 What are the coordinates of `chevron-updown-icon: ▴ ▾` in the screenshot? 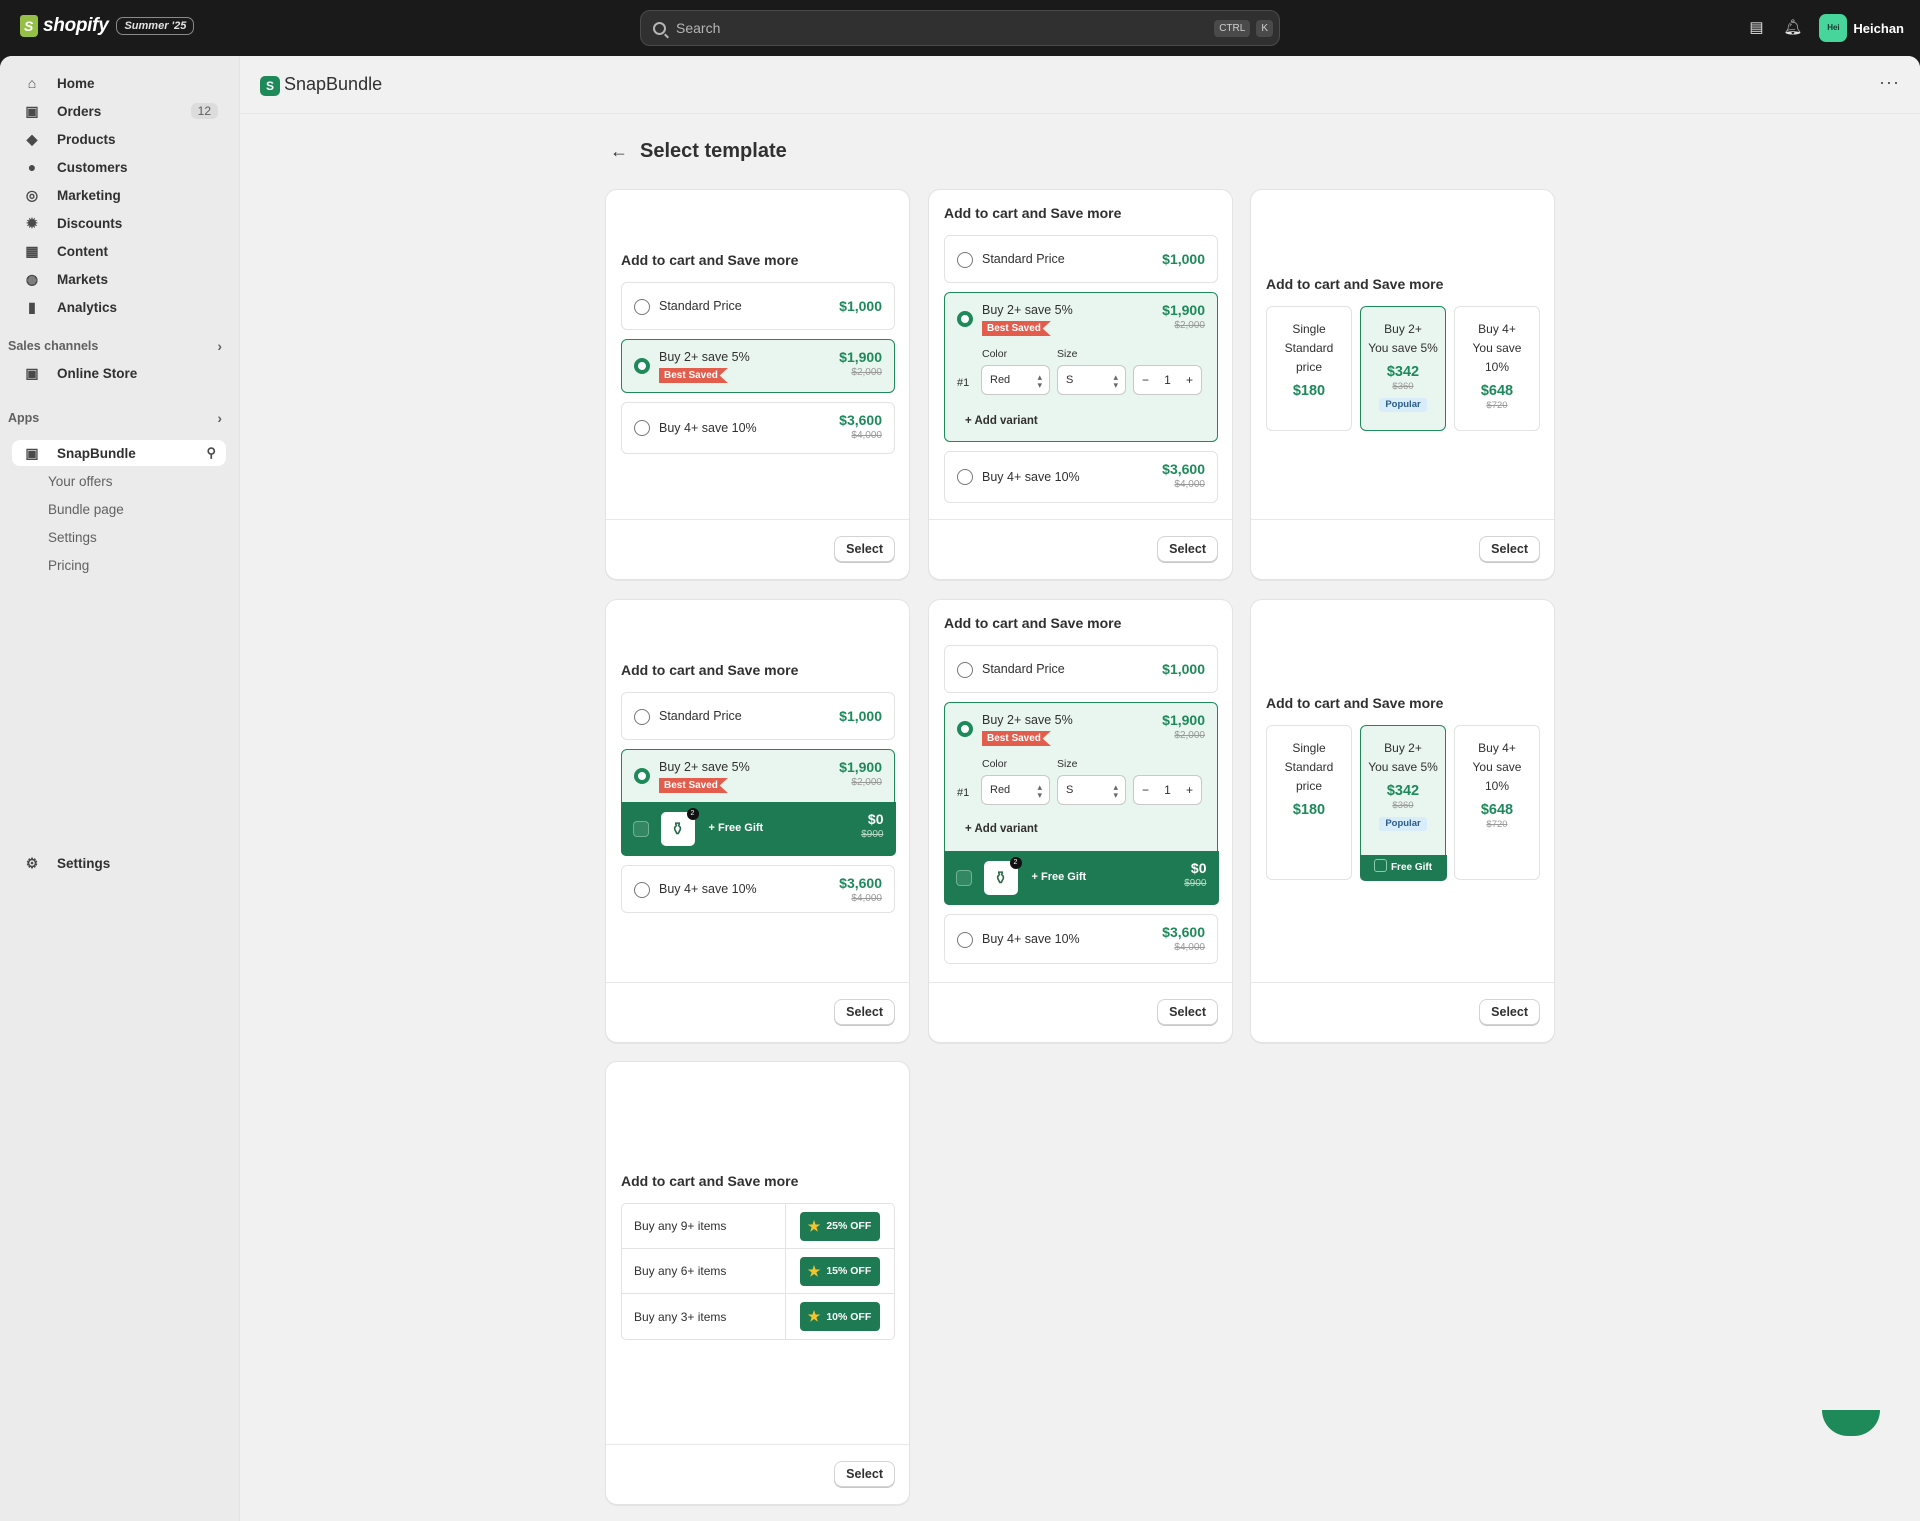 It's located at (1039, 381).